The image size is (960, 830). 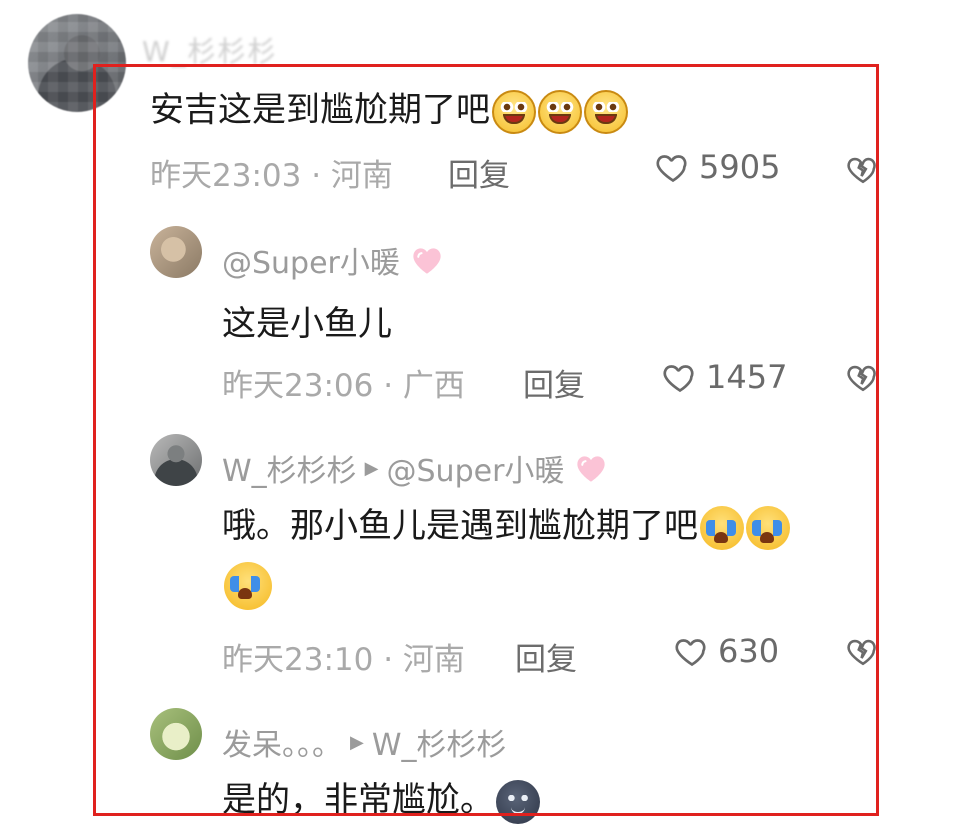 I want to click on reply-text-content: 哦。那小鱼儿是遇到尴尬期了吧, so click(x=460, y=526).